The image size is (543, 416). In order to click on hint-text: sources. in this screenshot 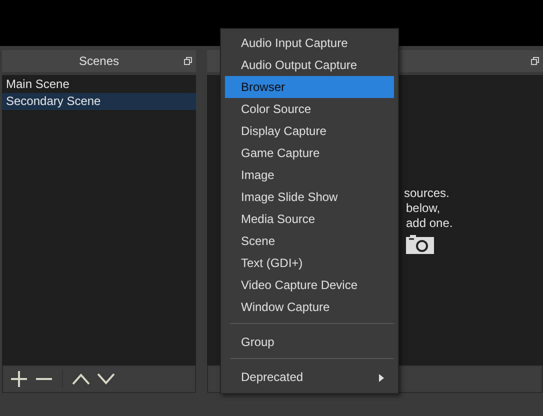, I will do `click(427, 193)`.